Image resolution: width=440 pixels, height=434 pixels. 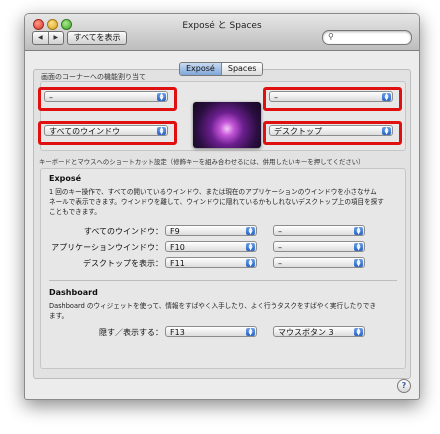 What do you see at coordinates (177, 247) in the screenshot?
I see `app-windows-key-value: F10` at bounding box center [177, 247].